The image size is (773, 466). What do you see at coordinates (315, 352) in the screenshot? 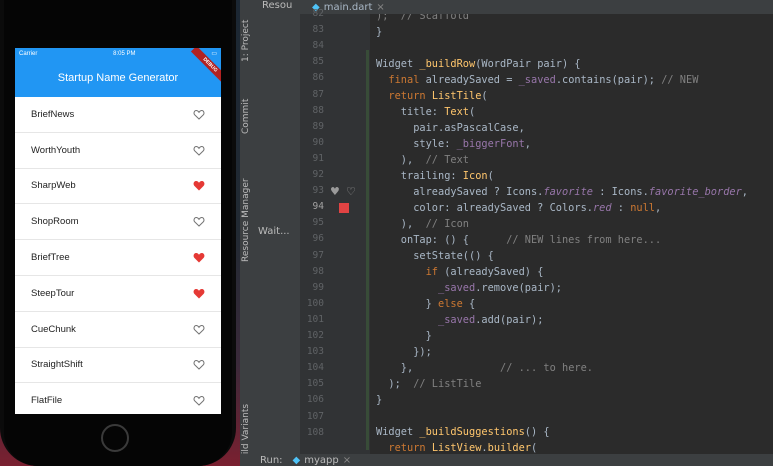
I see `line-number: 103` at bounding box center [315, 352].